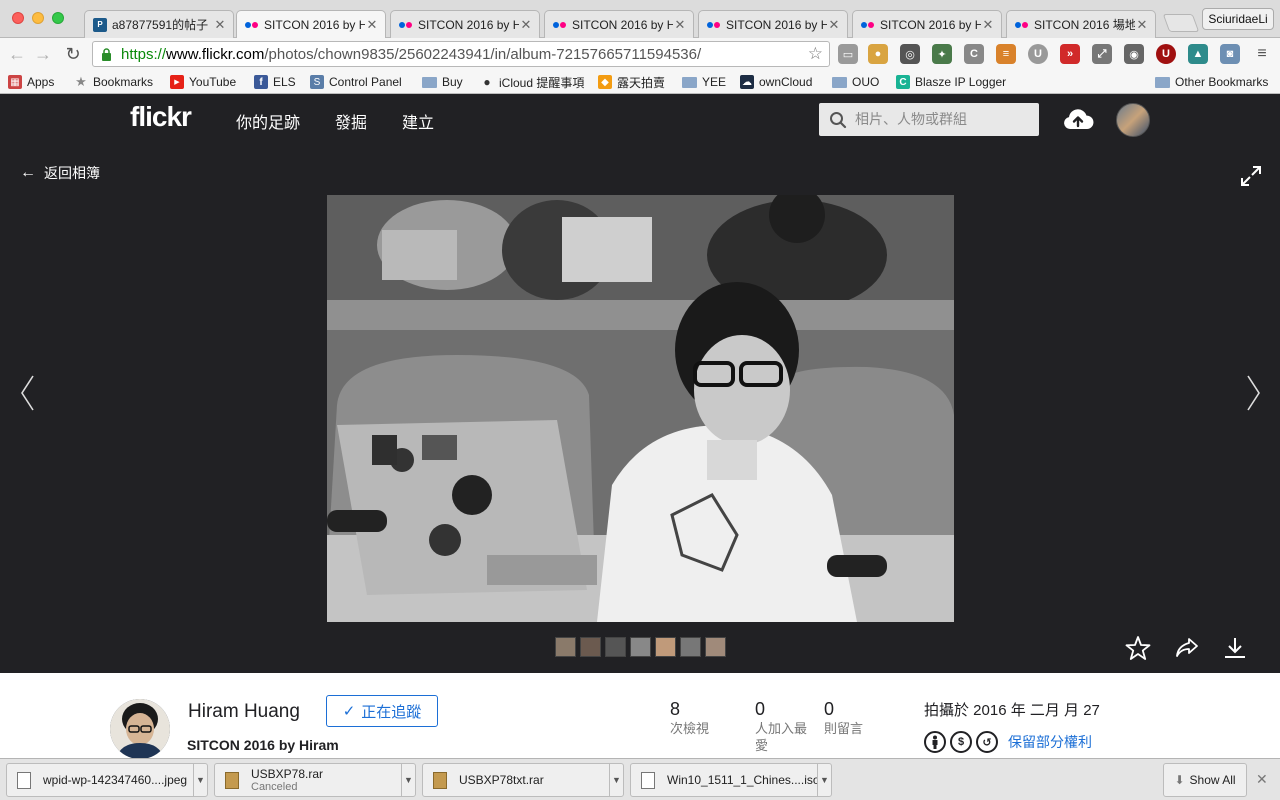  What do you see at coordinates (41, 82) in the screenshot?
I see `bookmark-label: Apps` at bounding box center [41, 82].